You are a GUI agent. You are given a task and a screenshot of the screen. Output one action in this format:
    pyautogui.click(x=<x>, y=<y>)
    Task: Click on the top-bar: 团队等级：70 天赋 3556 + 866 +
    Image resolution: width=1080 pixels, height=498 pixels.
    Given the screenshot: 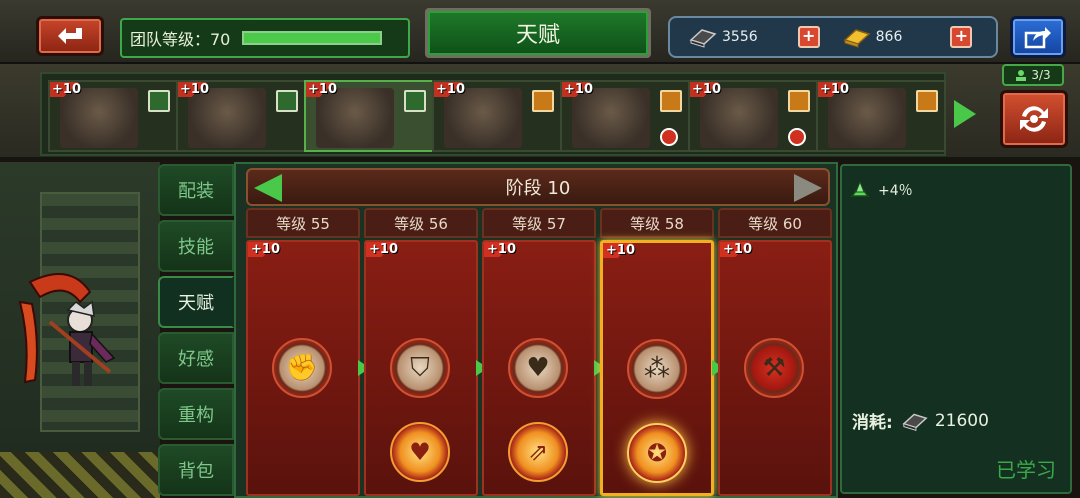 What is the action you would take?
    pyautogui.click(x=540, y=32)
    